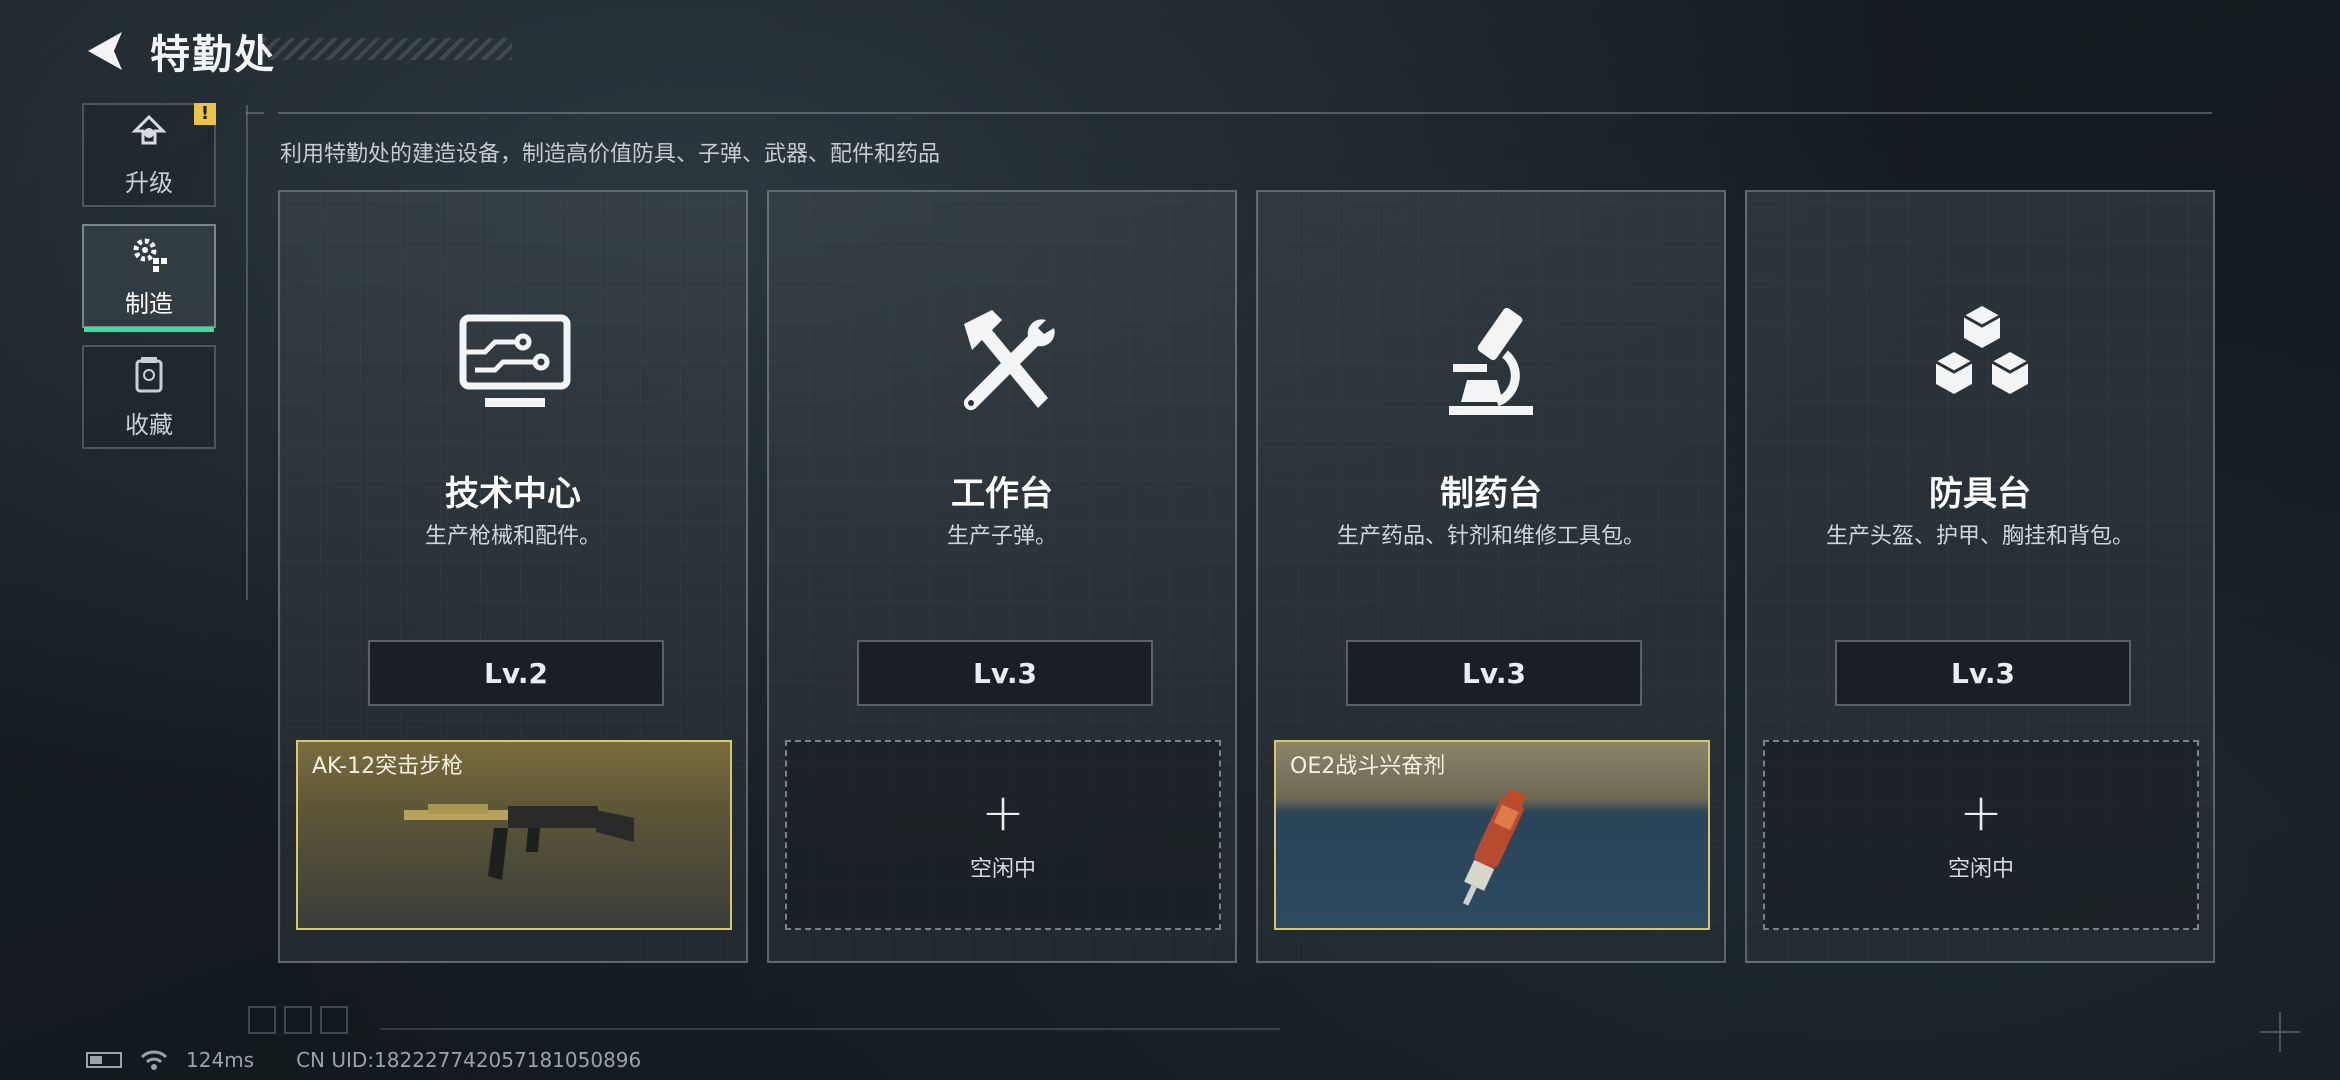 The height and width of the screenshot is (1080, 2340). Describe the element at coordinates (519, 842) in the screenshot. I see `rifle-icon` at that location.